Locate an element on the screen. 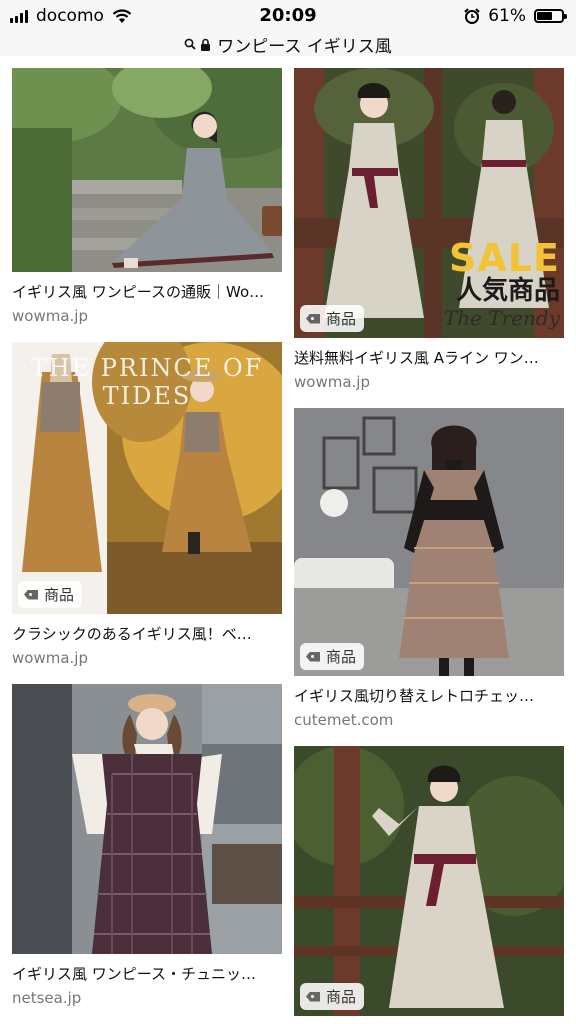 This screenshot has height=1024, width=576. plaid-pinafore-photo is located at coordinates (147, 819).